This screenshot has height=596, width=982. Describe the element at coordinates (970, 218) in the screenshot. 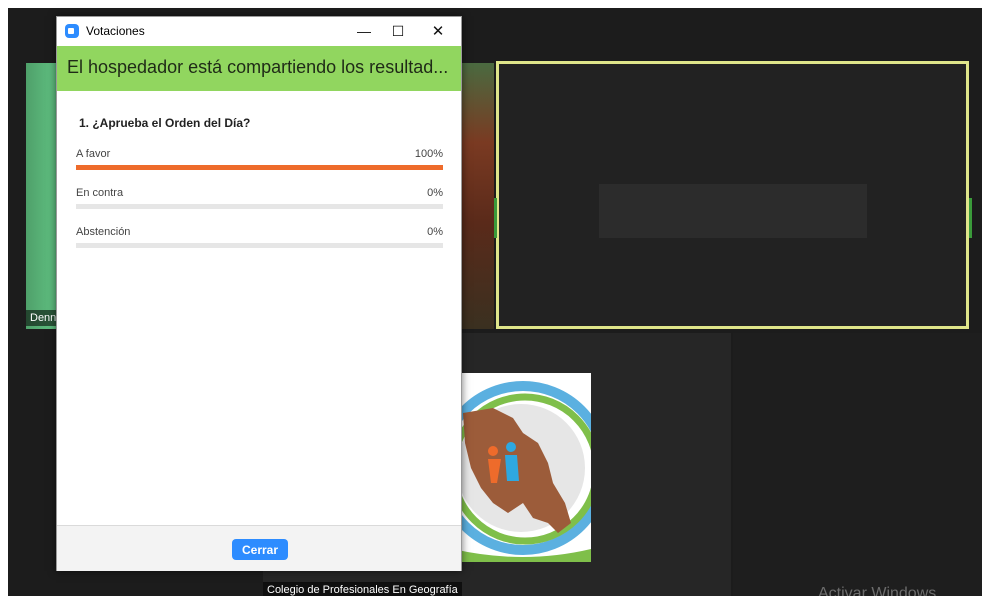

I see `tile-edge-right` at that location.